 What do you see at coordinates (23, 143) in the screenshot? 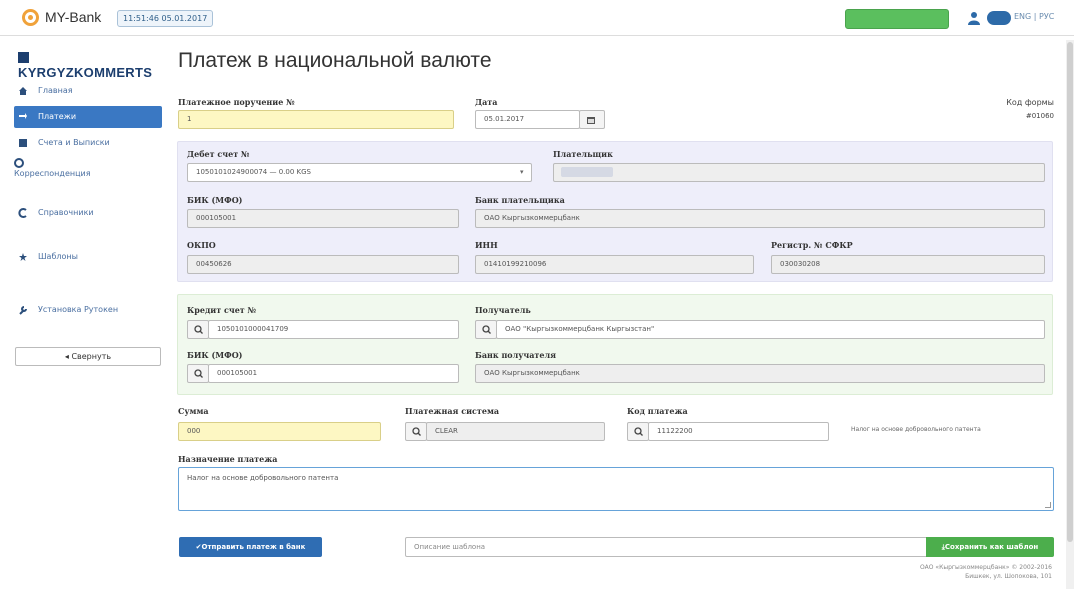
I see `accounts-icon` at bounding box center [23, 143].